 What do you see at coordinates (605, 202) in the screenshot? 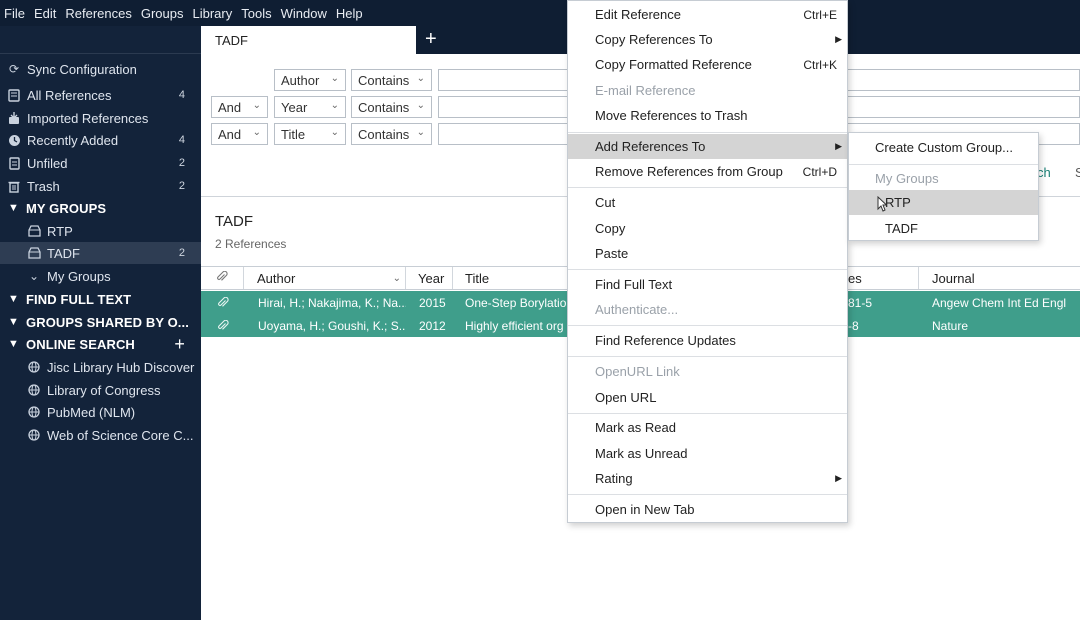
I see `menu-item-label: Cut` at bounding box center [605, 202].